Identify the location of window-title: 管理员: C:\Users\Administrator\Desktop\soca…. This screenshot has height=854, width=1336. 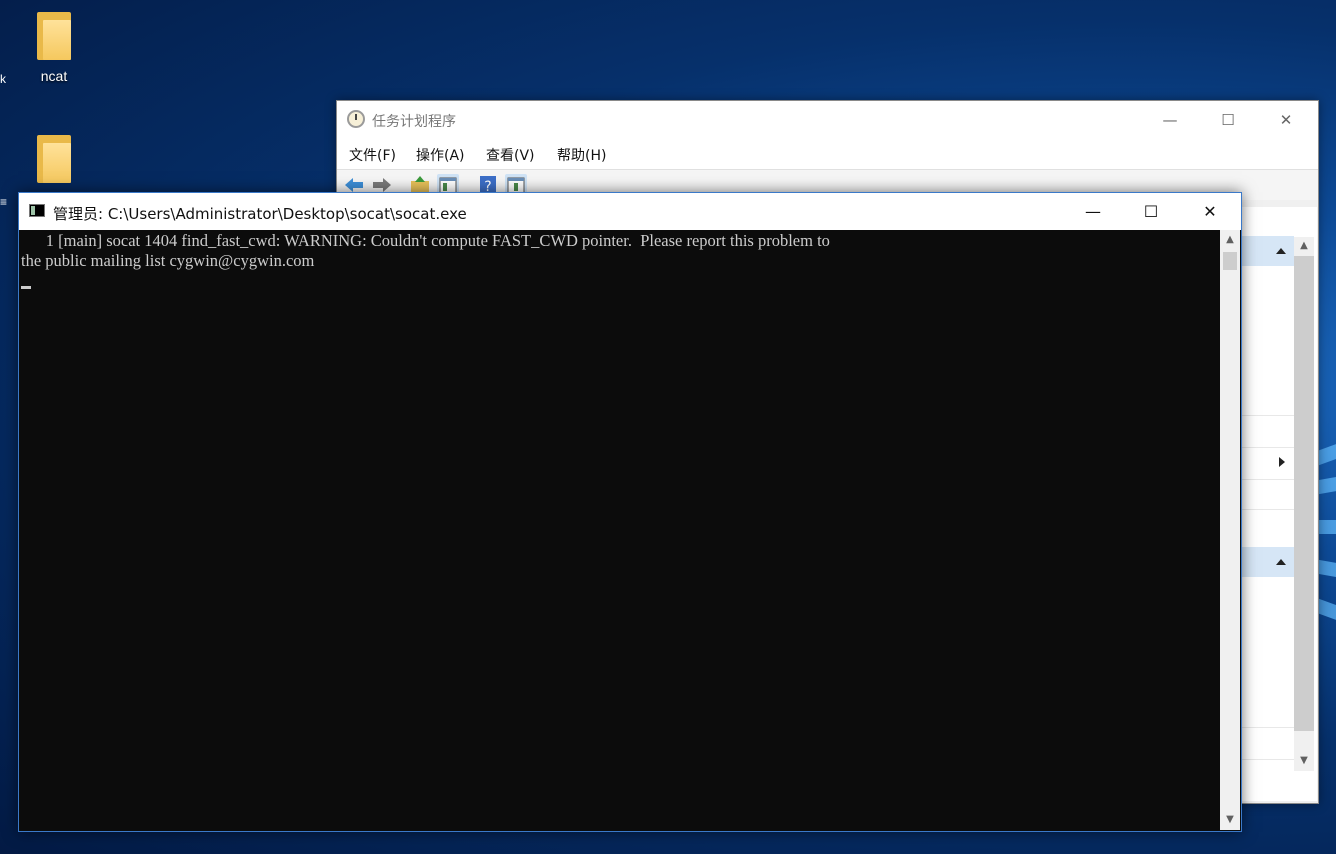
(260, 214).